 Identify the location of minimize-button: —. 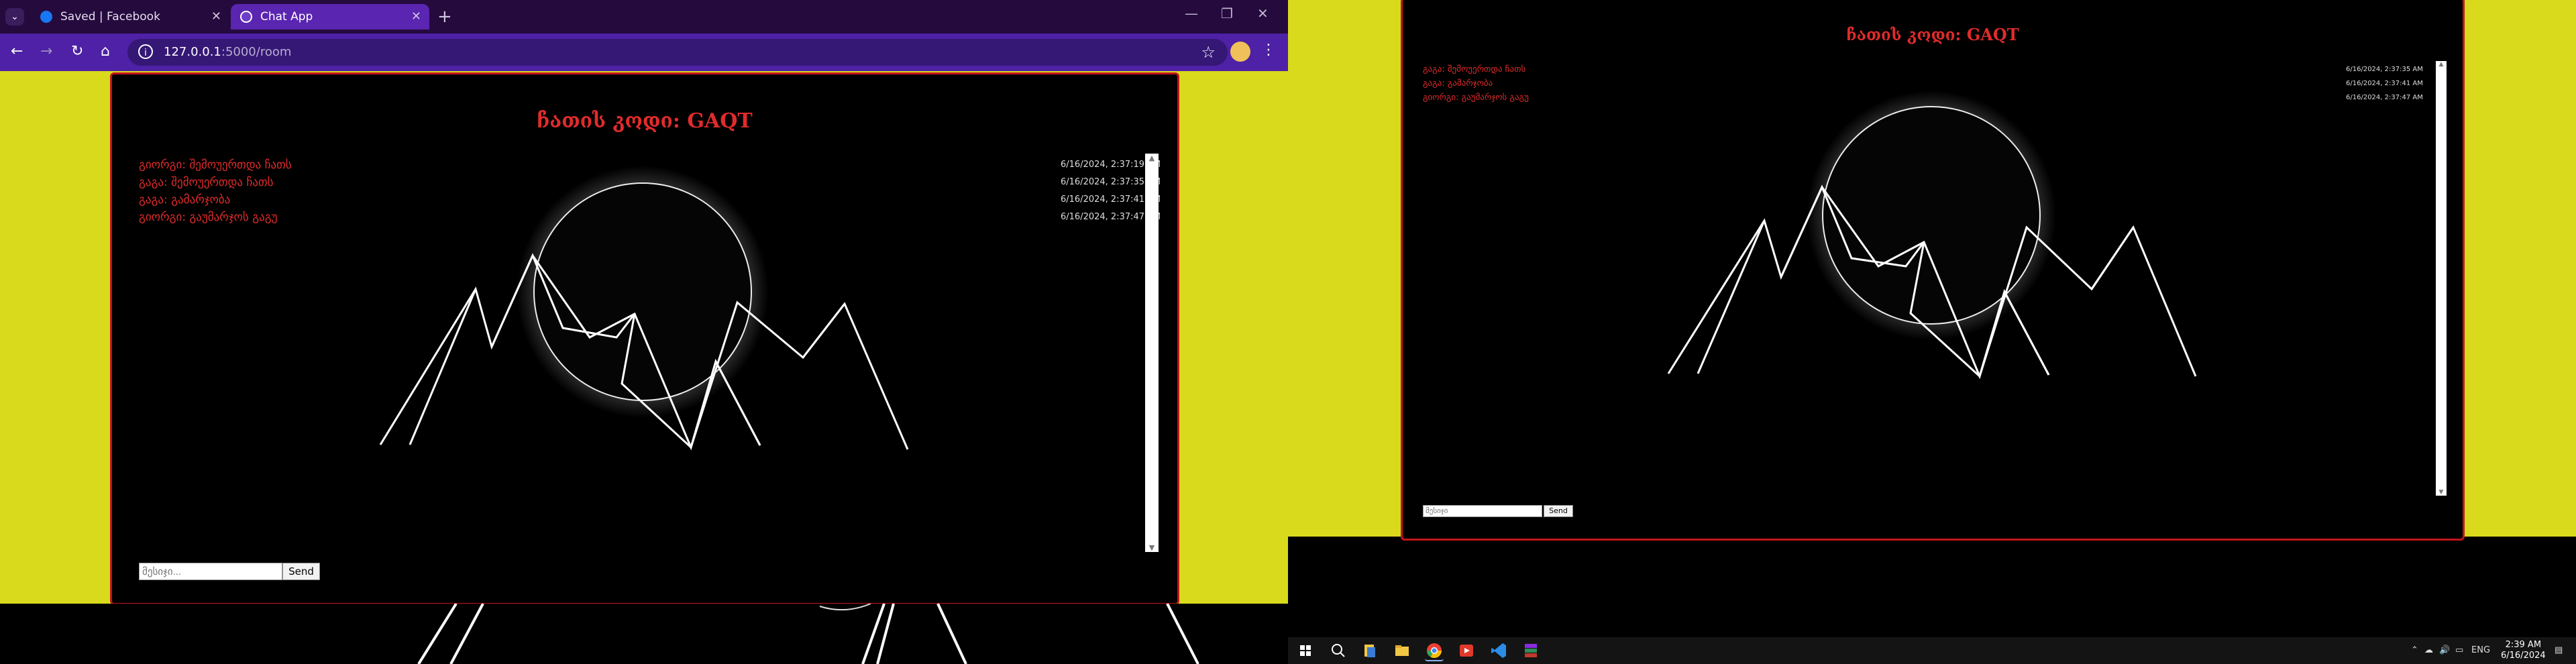
(1191, 13).